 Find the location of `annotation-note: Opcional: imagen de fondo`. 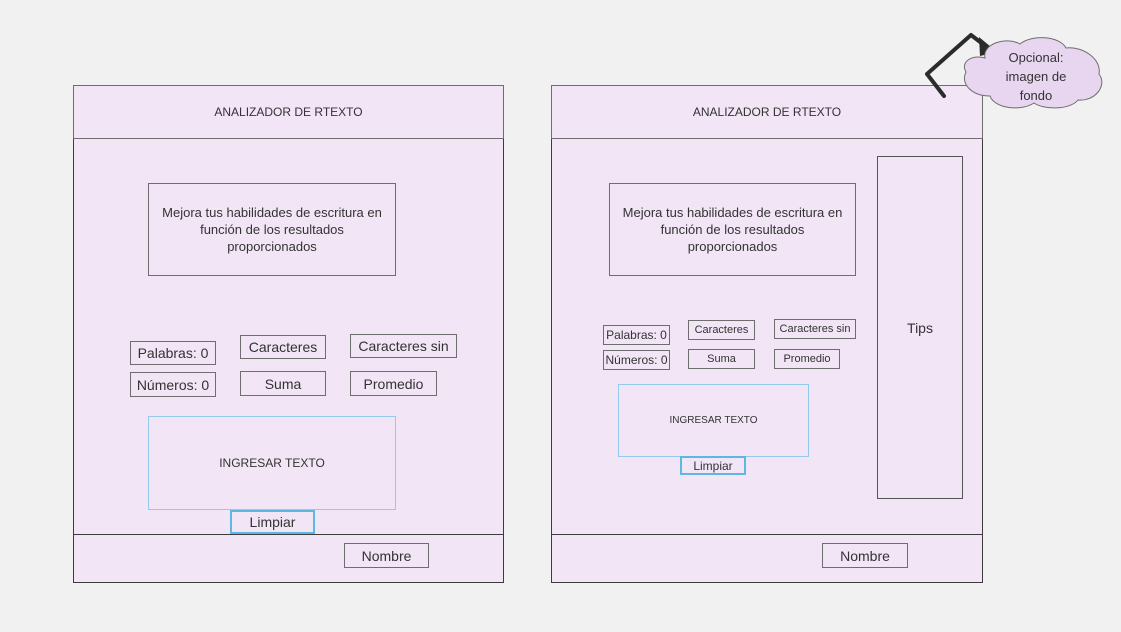

annotation-note: Opcional: imagen de fondo is located at coordinates (1036, 76).